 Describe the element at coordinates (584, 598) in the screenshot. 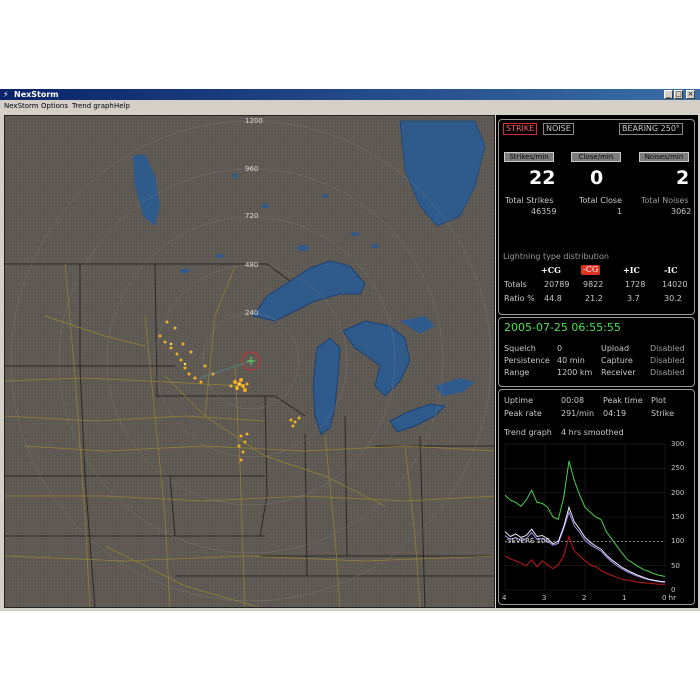

I see `x-tick-2: 2` at that location.